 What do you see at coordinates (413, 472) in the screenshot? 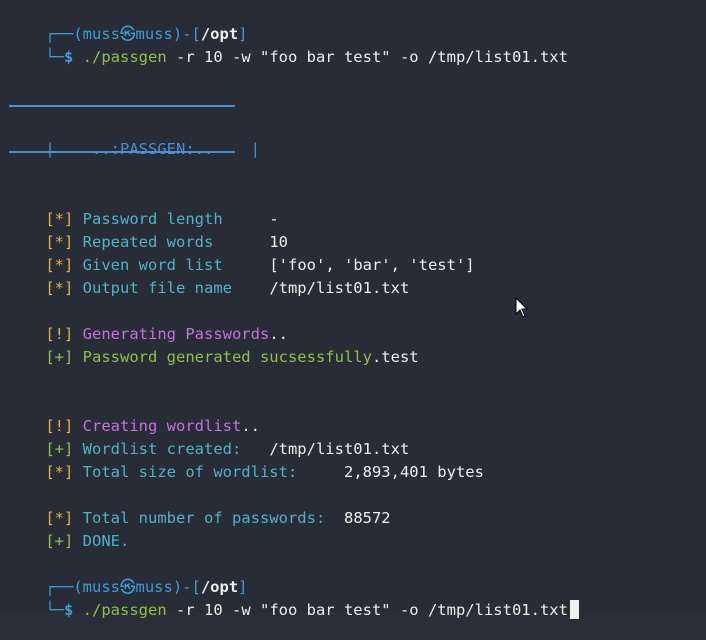
I see `status-value: 2,893,401 bytes` at bounding box center [413, 472].